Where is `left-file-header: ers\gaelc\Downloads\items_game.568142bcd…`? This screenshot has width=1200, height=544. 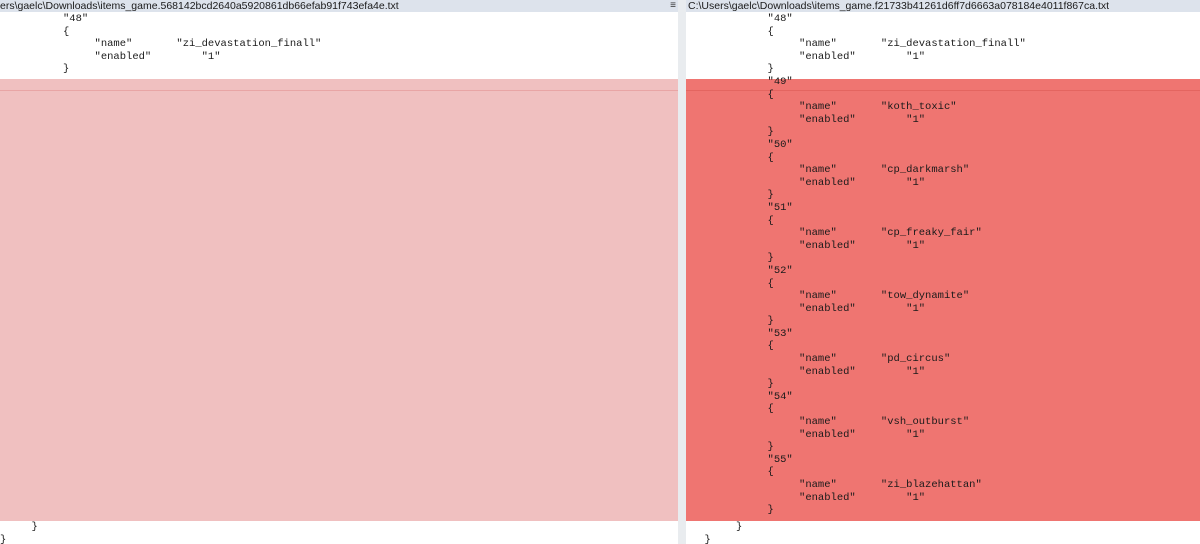 left-file-header: ers\gaelc\Downloads\items_game.568142bcd… is located at coordinates (339, 6).